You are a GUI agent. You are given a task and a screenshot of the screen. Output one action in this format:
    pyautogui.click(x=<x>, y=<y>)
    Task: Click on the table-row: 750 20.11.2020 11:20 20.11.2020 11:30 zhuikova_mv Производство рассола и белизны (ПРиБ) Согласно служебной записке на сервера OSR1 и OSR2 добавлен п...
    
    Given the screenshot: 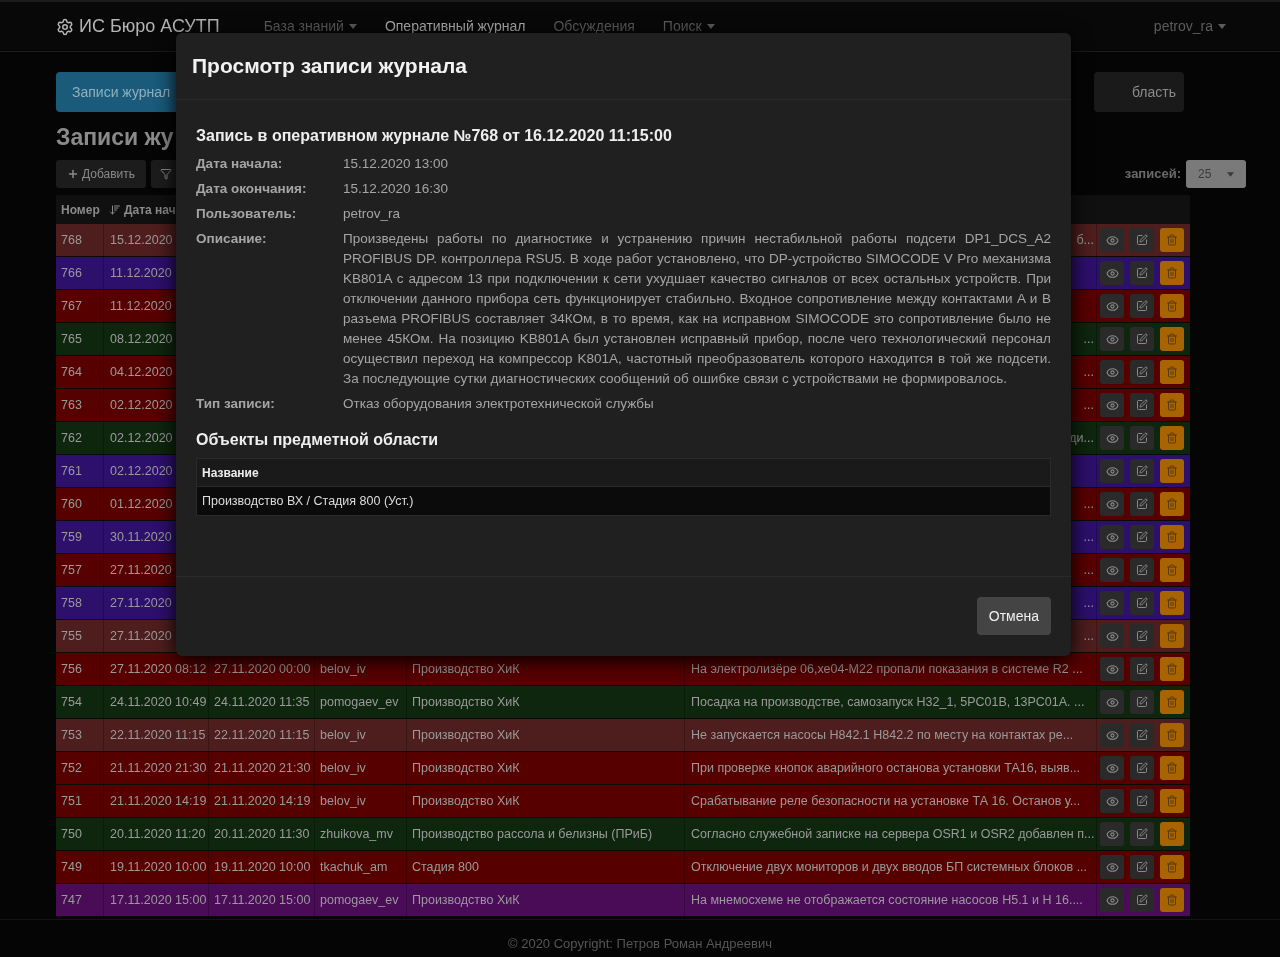 What is the action you would take?
    pyautogui.click(x=623, y=834)
    